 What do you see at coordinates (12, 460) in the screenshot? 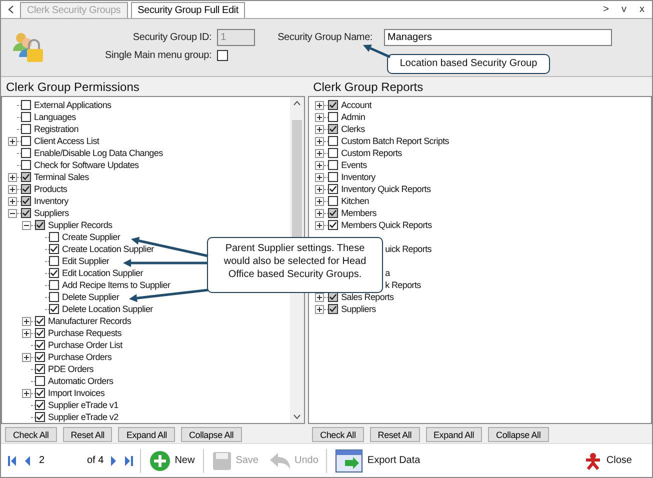
I see `first-page-icon` at bounding box center [12, 460].